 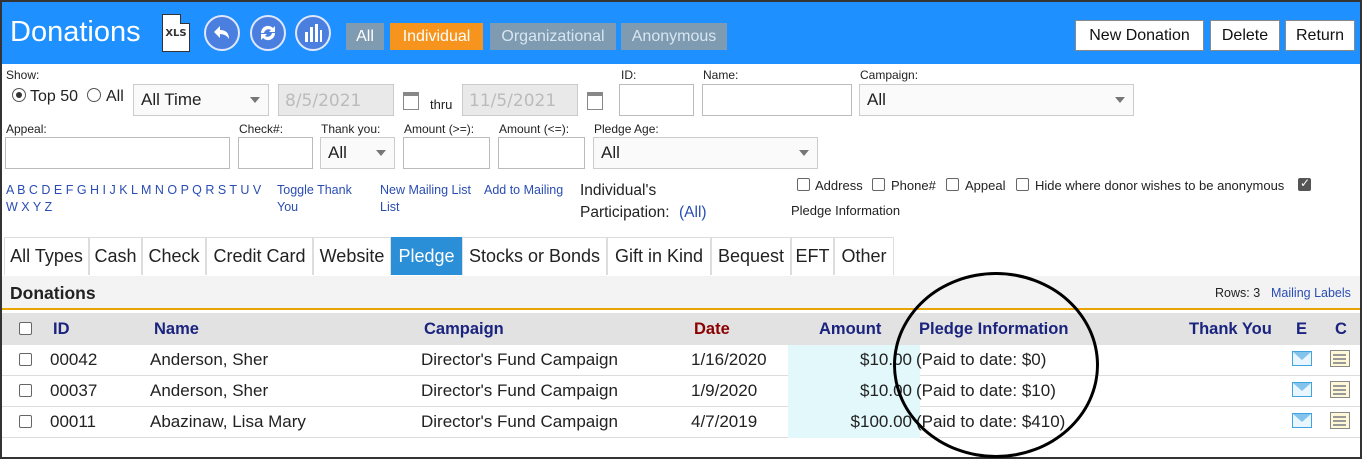 What do you see at coordinates (176, 329) in the screenshot?
I see `col-name: Name` at bounding box center [176, 329].